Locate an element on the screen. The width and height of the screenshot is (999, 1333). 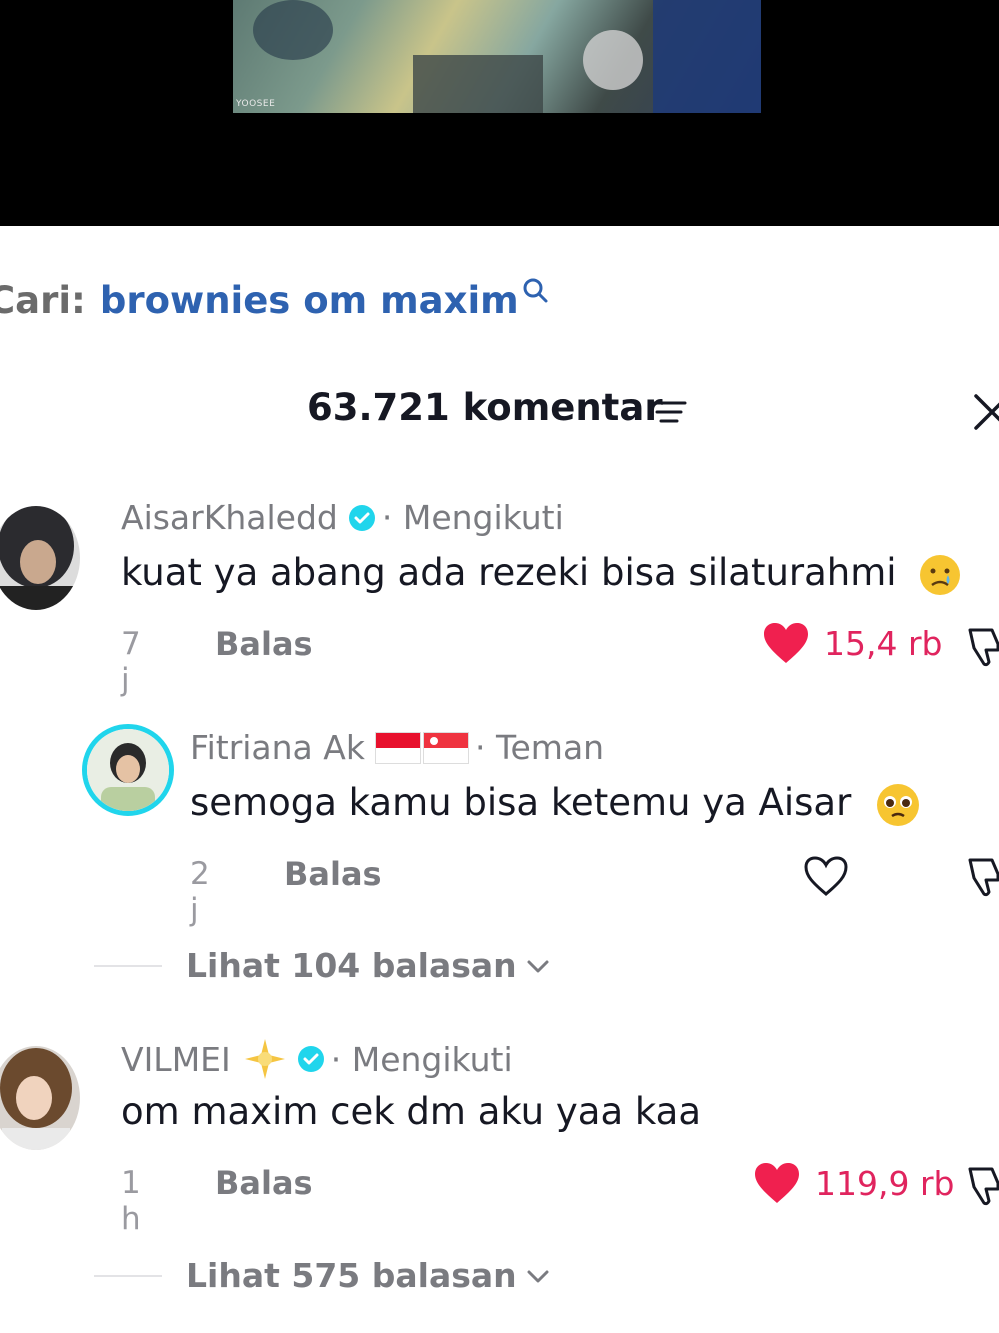
like-button: 119,9 rb is located at coordinates (853, 1183).